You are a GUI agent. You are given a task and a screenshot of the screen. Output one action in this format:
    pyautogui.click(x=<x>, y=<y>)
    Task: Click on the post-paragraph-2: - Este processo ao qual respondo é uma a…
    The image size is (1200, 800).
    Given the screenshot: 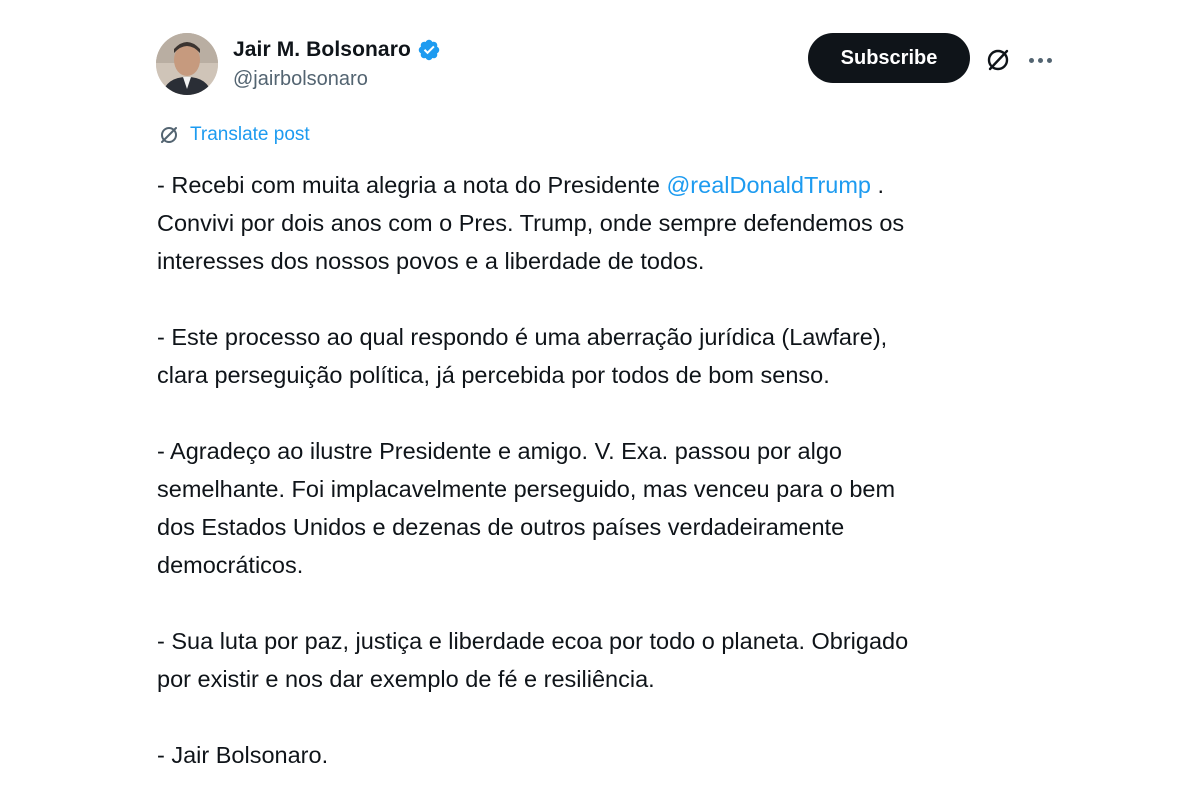 What is the action you would take?
    pyautogui.click(x=607, y=356)
    